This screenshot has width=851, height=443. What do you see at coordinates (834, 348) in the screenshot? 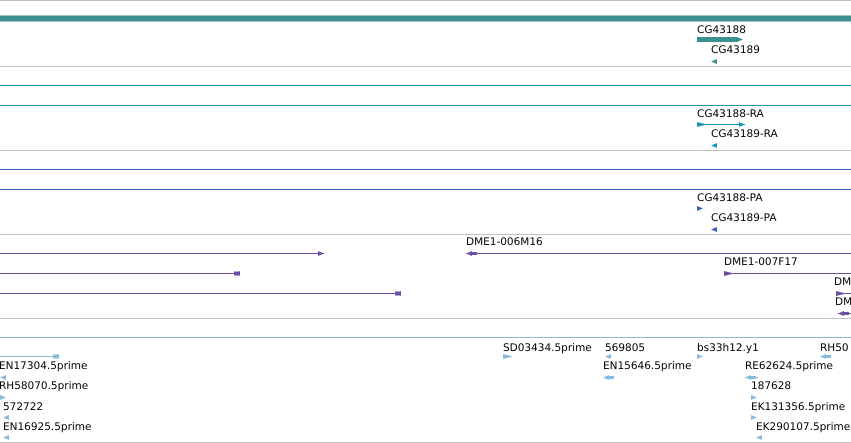
I see `feature-label: RH50` at bounding box center [834, 348].